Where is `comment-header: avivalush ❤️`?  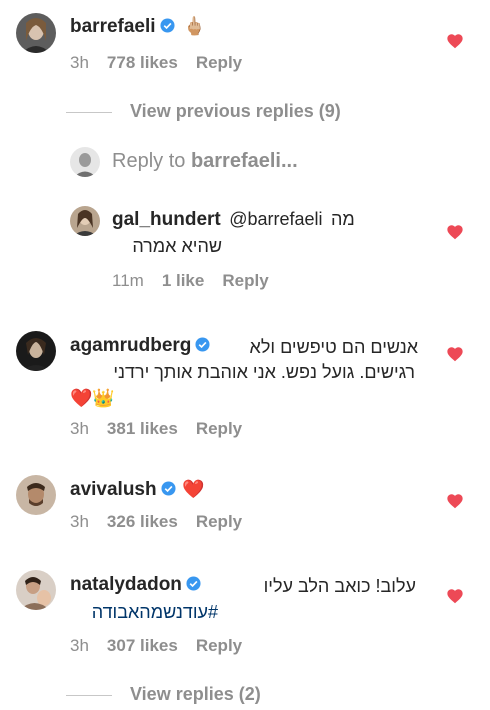
comment-header: avivalush ❤️ is located at coordinates (137, 490).